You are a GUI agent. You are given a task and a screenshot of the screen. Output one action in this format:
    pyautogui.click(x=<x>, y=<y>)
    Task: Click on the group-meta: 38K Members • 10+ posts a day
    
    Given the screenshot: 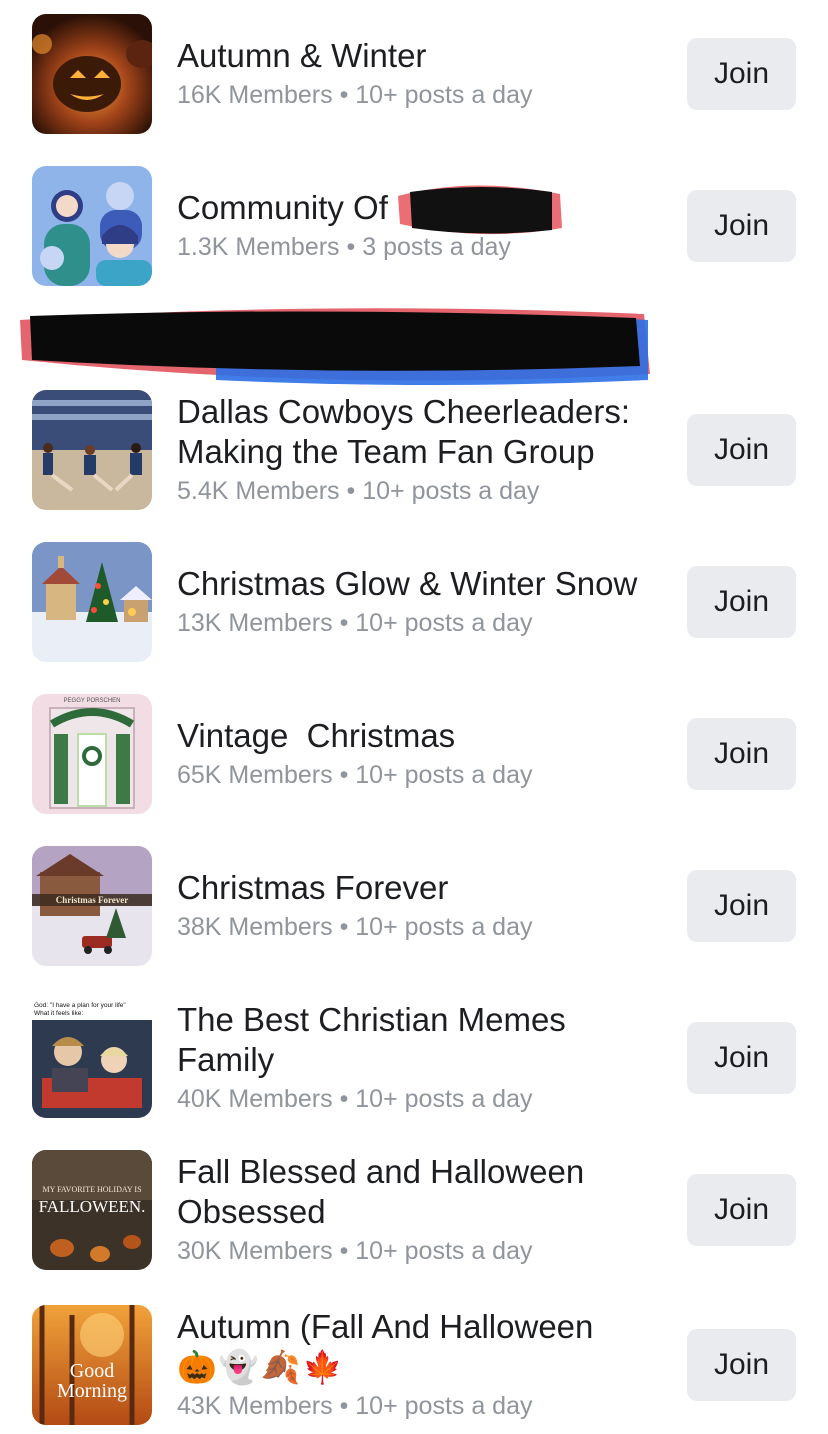 What is the action you would take?
    pyautogui.click(x=355, y=927)
    